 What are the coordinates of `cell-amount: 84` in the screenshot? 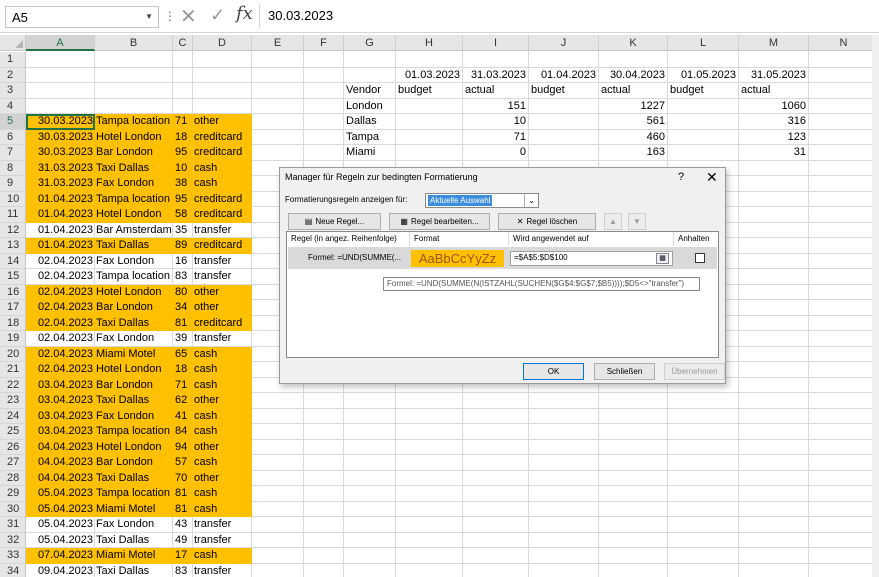 It's located at (184, 432).